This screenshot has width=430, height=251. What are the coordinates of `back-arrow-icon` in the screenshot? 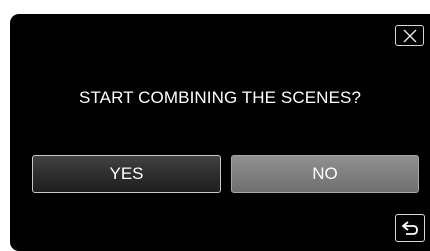 It's located at (409, 228).